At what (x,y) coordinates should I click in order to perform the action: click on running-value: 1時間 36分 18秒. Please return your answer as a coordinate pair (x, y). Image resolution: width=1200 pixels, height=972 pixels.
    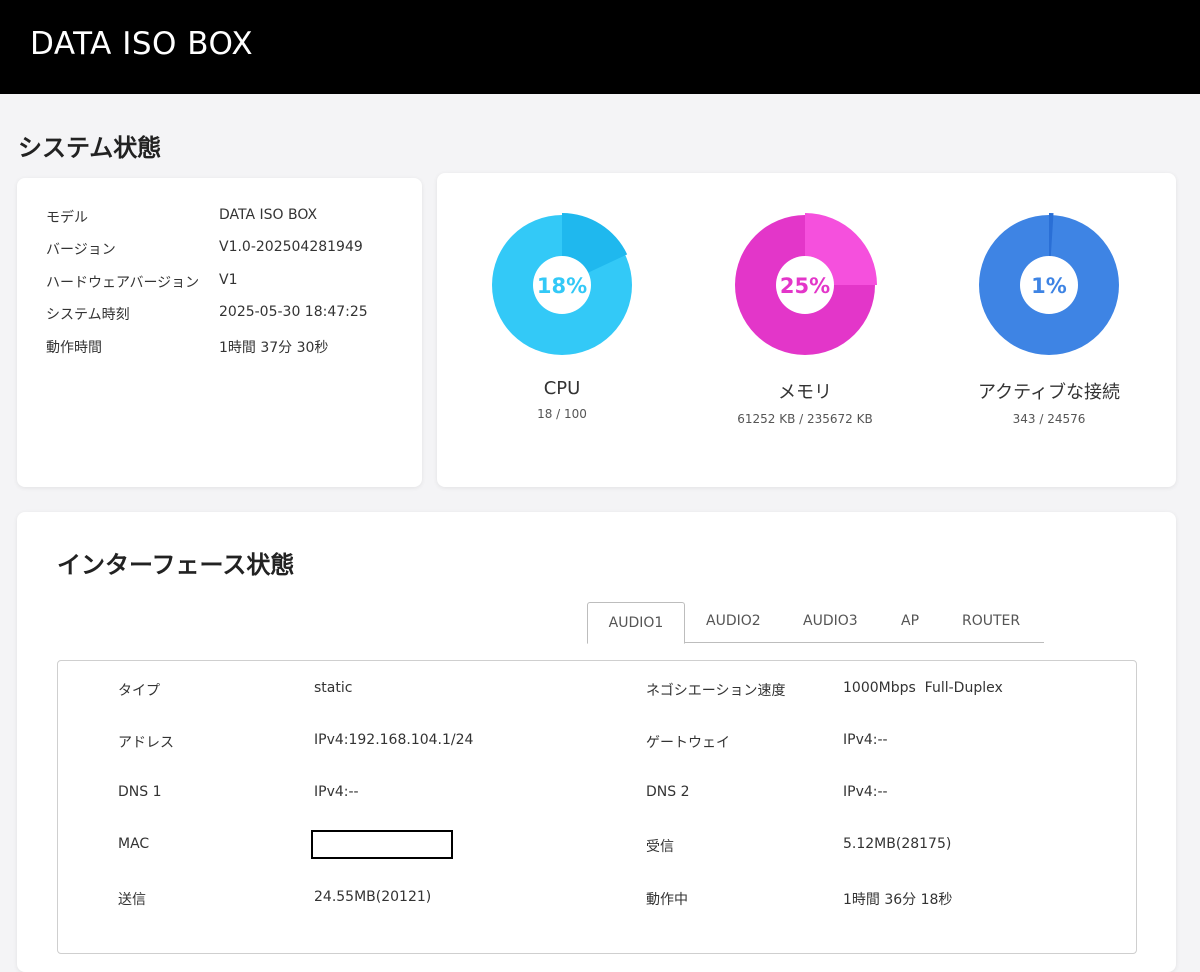
    Looking at the image, I should click on (898, 900).